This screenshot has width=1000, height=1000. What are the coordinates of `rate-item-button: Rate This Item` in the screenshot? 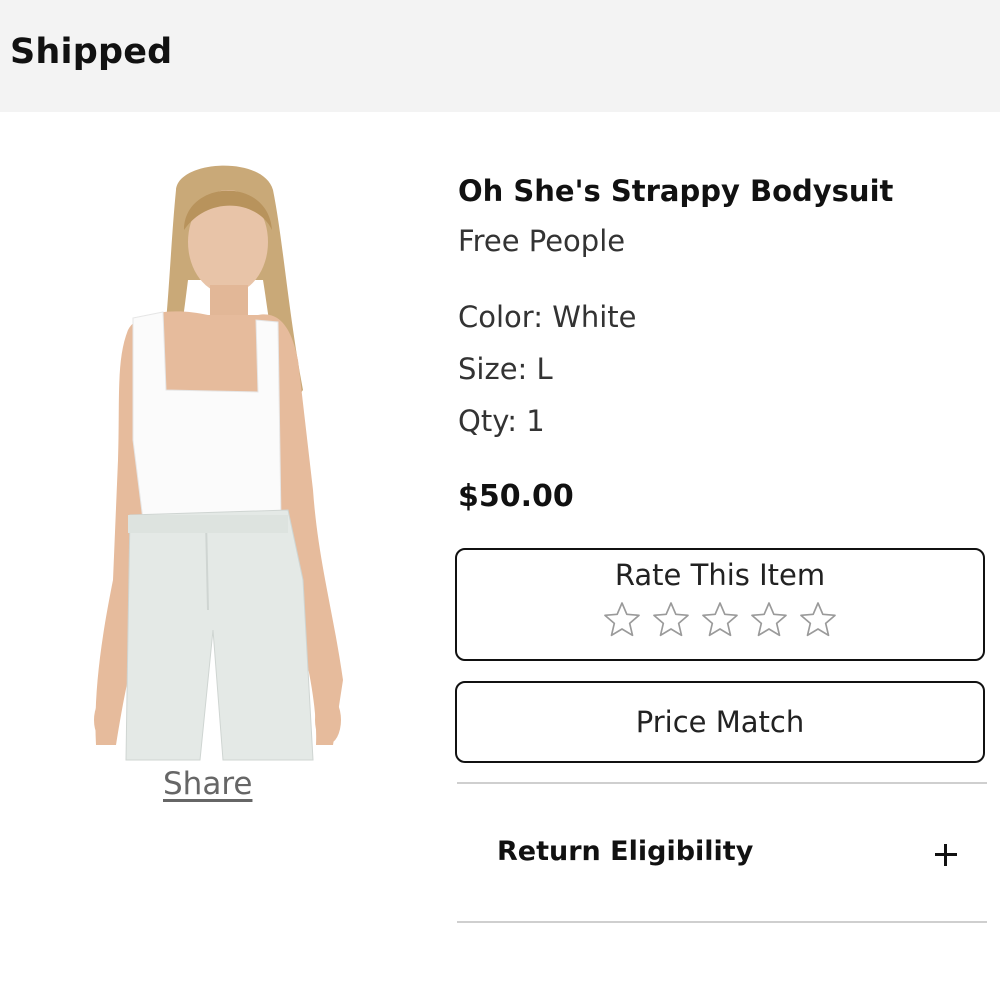 It's located at (720, 604).